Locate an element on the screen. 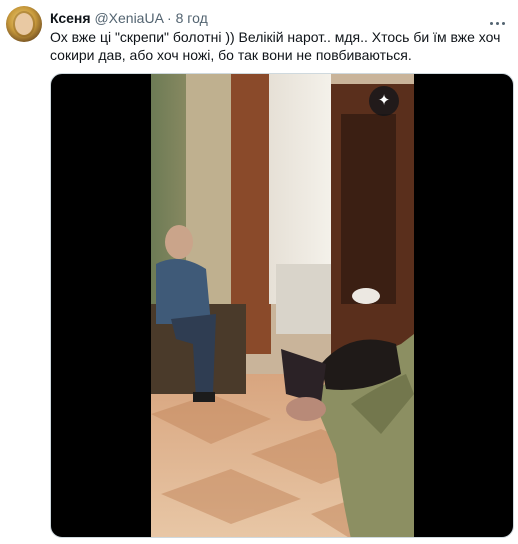 Image resolution: width=518 pixels, height=544 pixels. tweet-header: Ксеня @XeniaUA · 8 год is located at coordinates (129, 18).